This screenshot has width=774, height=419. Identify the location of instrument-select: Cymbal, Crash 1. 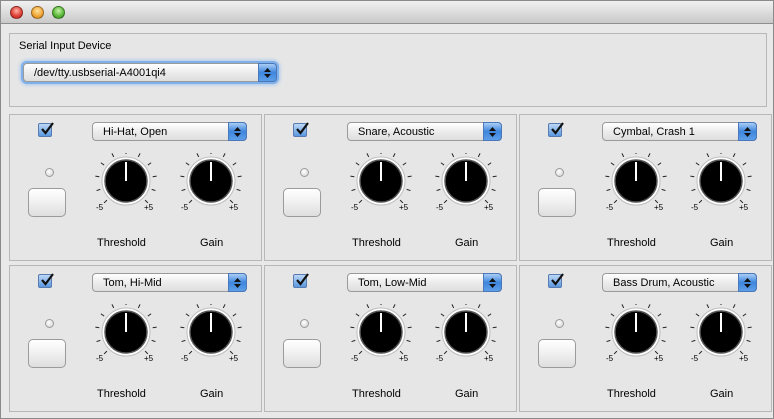
(679, 131).